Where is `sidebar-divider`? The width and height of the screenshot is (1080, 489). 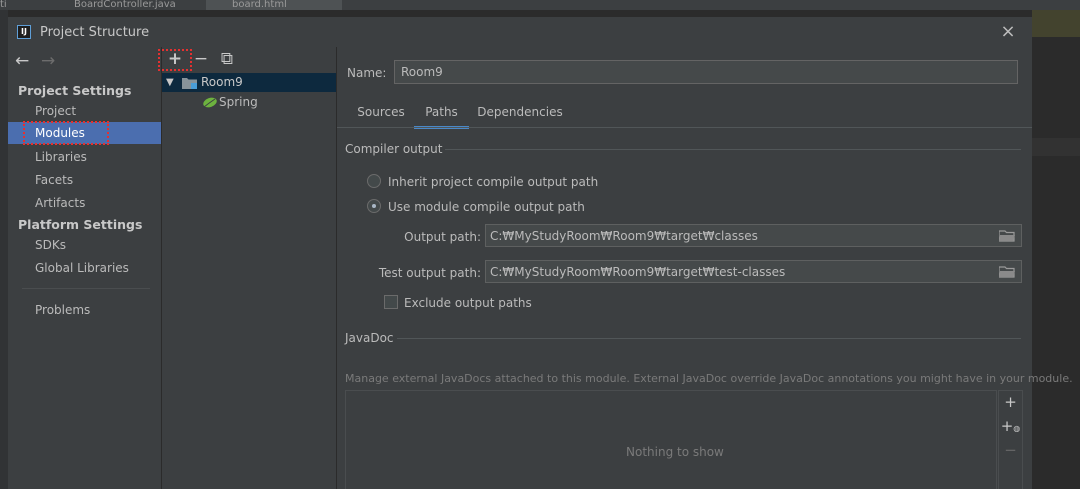 sidebar-divider is located at coordinates (86, 288).